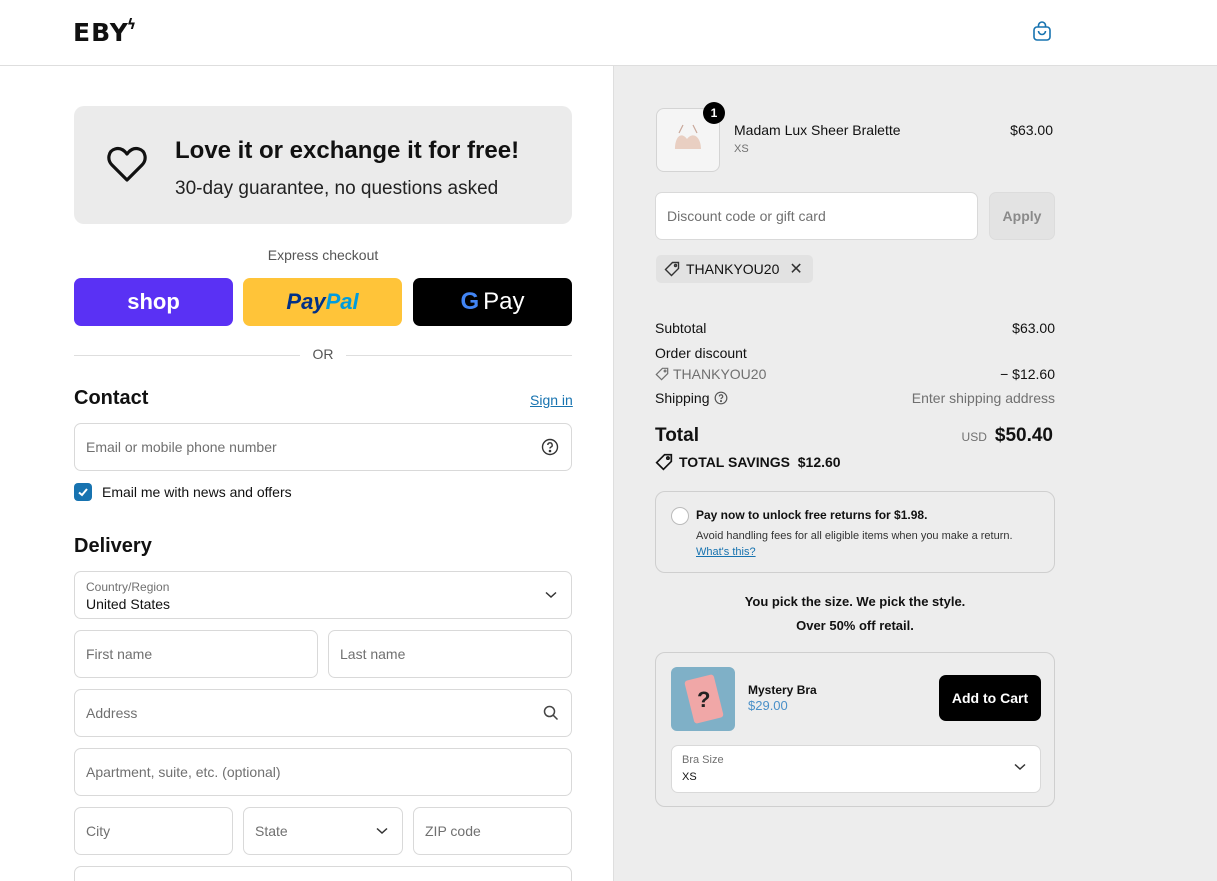  What do you see at coordinates (132, 25) in the screenshot?
I see `logo-bolt: ϟ` at bounding box center [132, 25].